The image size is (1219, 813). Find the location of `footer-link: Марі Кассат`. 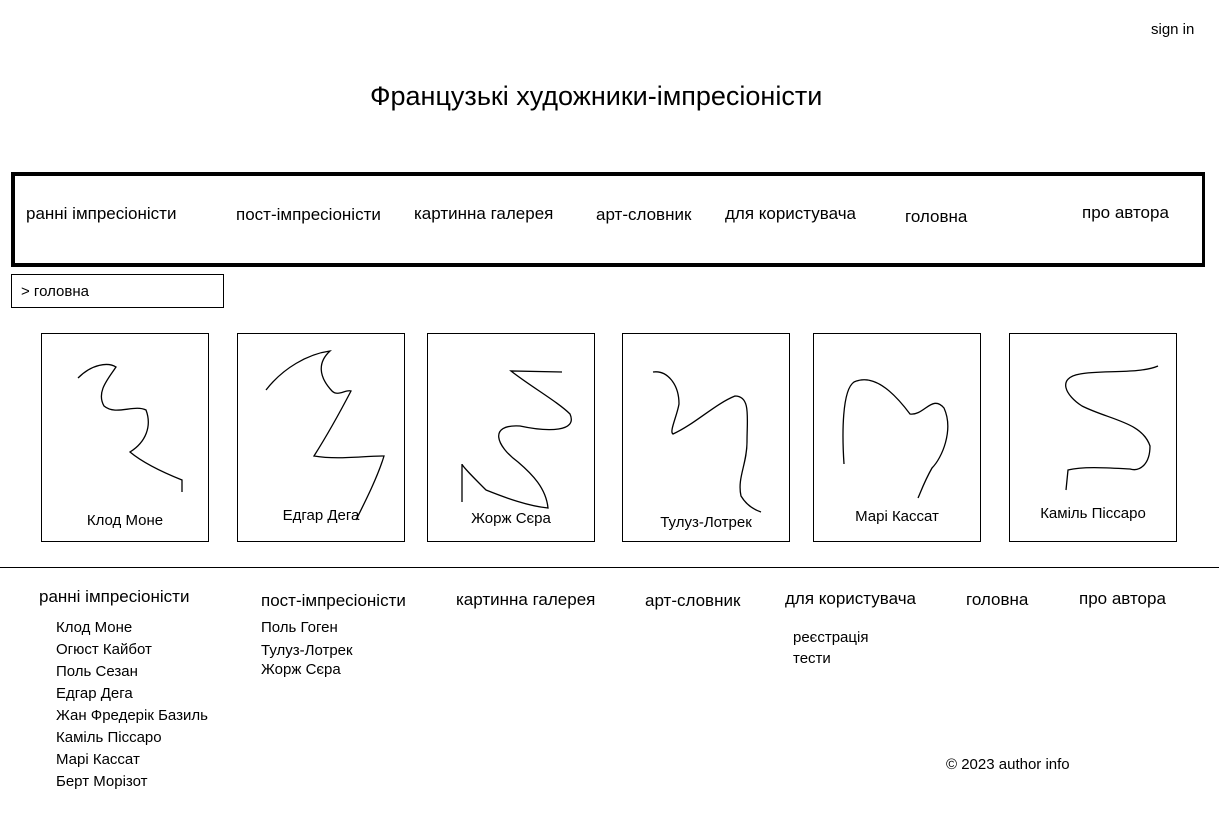

footer-link: Марі Кассат is located at coordinates (98, 759).